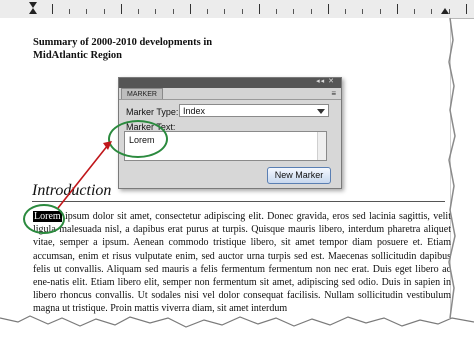 The image size is (474, 344). What do you see at coordinates (77, 55) in the screenshot?
I see `document-title-line-2: MidAtlantic Region` at bounding box center [77, 55].